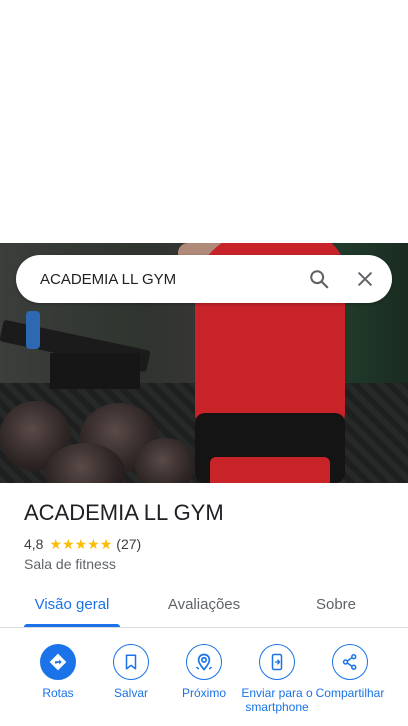 This screenshot has width=408, height=726. I want to click on directions-button: Rotas, so click(58, 672).